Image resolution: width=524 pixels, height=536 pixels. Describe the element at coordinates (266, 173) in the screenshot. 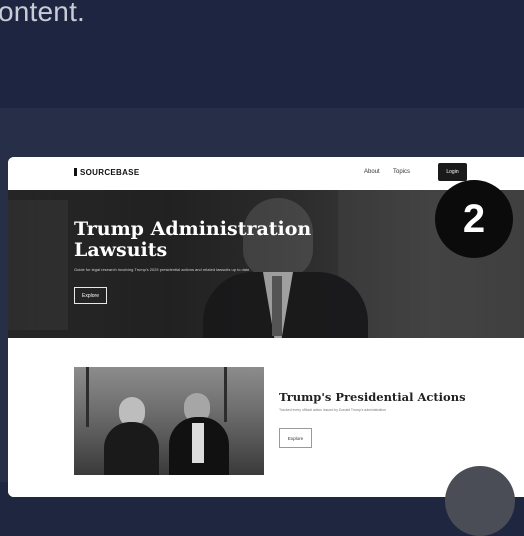

I see `site-nav: SOURCEBASE About Topics Login` at that location.